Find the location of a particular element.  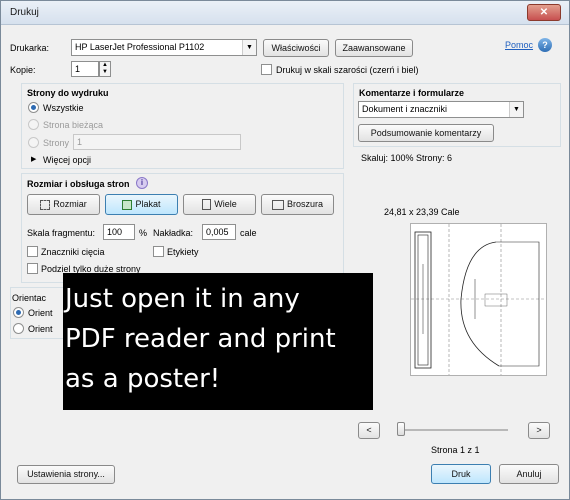

pages-heading: Strony do wydruku is located at coordinates (68, 93).